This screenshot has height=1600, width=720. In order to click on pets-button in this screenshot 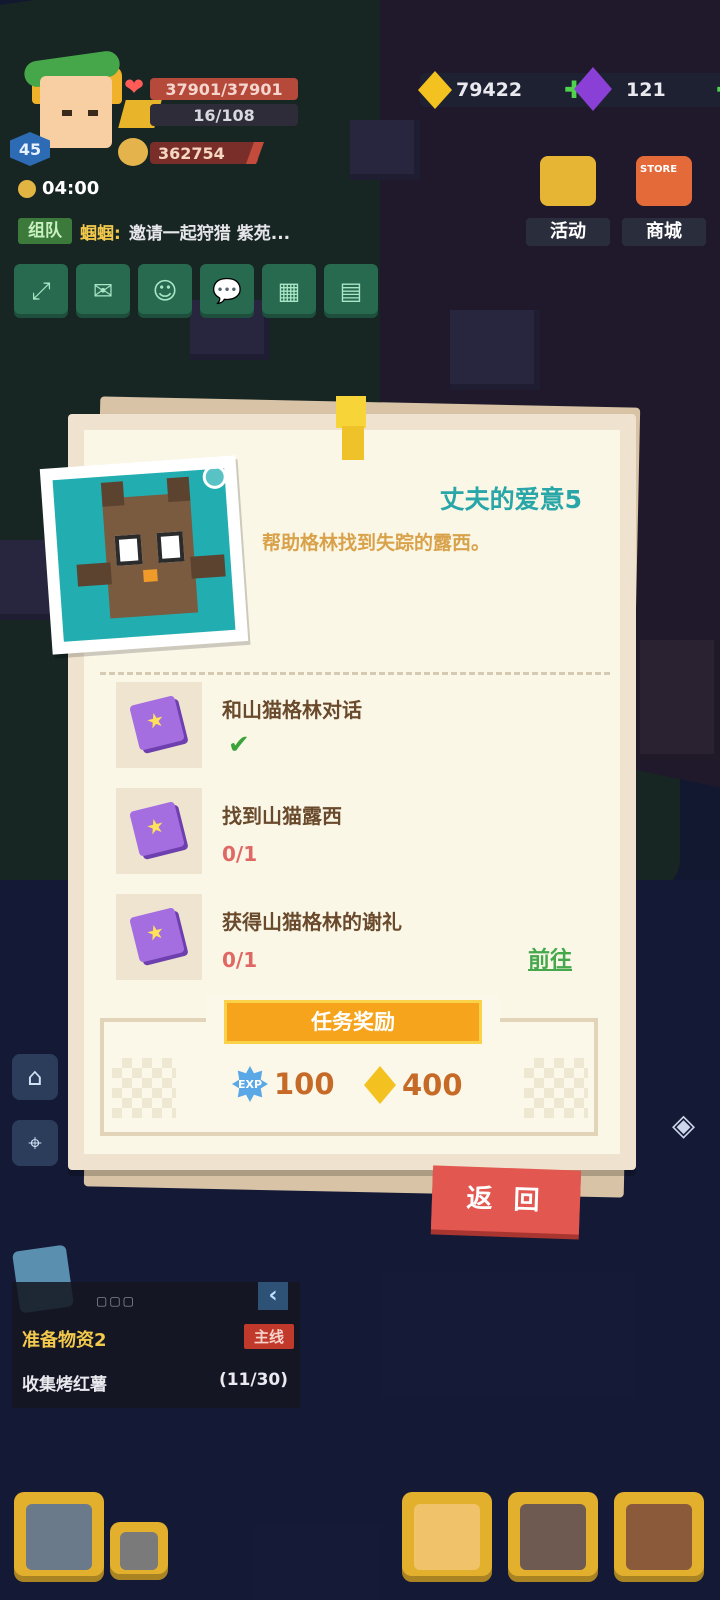, I will do `click(553, 1537)`.